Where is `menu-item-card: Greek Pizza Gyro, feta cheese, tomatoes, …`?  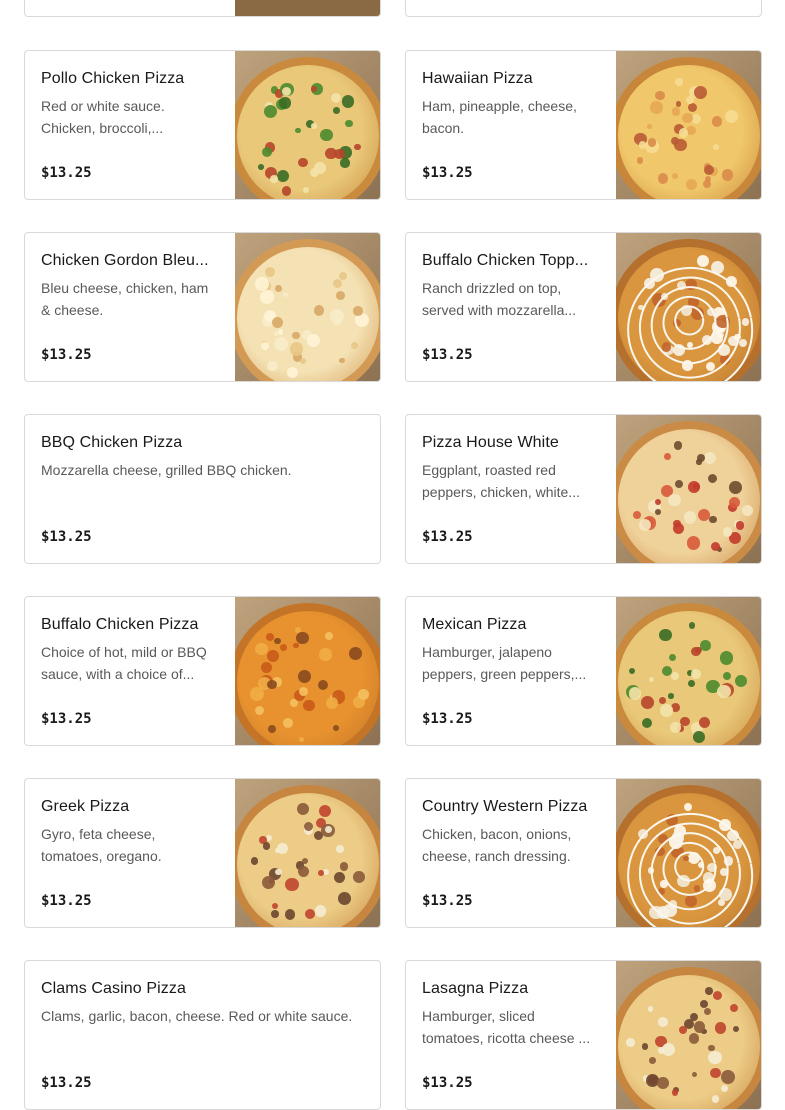
menu-item-card: Greek Pizza Gyro, feta cheese, tomatoes, … is located at coordinates (202, 853).